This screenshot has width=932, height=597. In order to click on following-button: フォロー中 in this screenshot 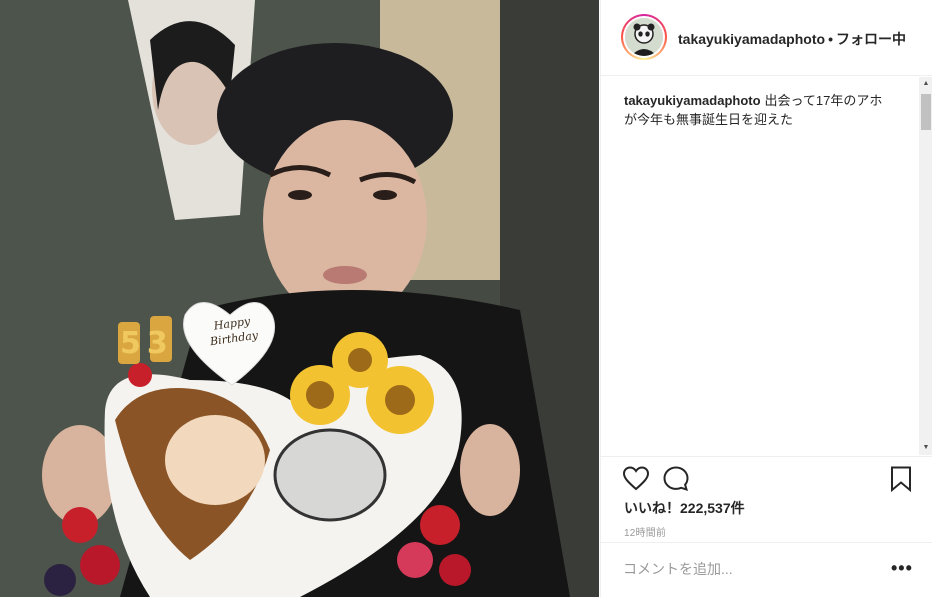, I will do `click(871, 39)`.